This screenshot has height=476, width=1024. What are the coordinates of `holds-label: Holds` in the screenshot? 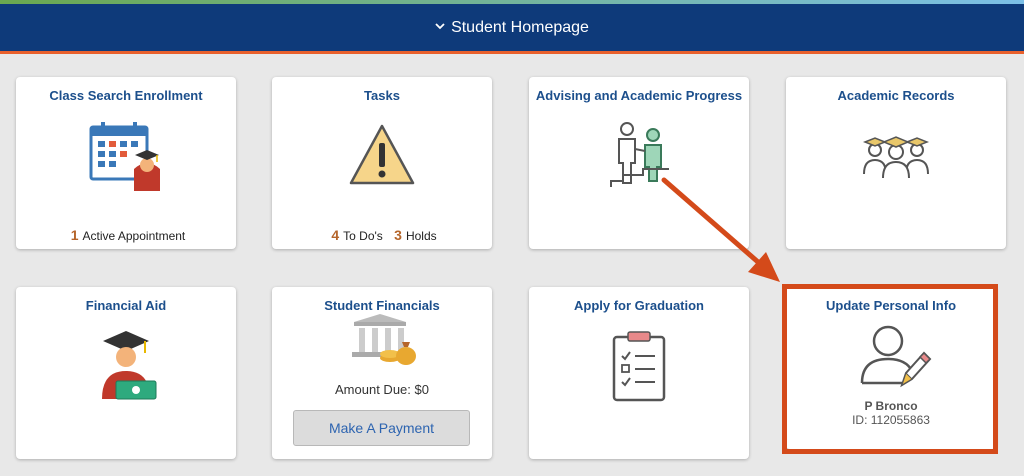 It's located at (421, 236).